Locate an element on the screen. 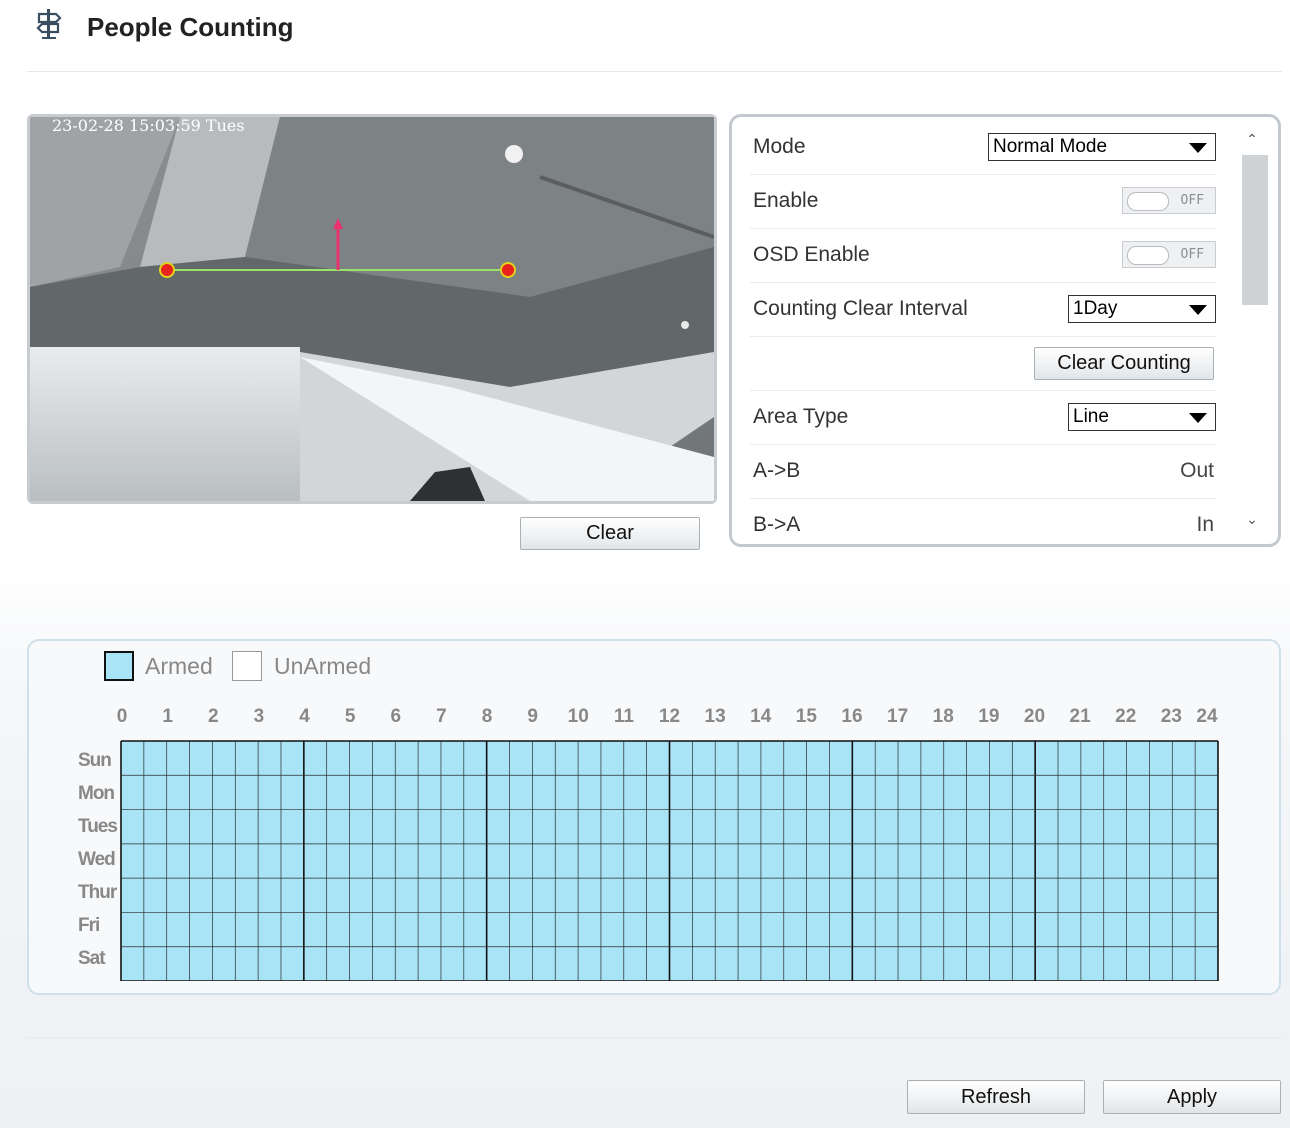 The image size is (1290, 1128). hour-label: 5 is located at coordinates (350, 716).